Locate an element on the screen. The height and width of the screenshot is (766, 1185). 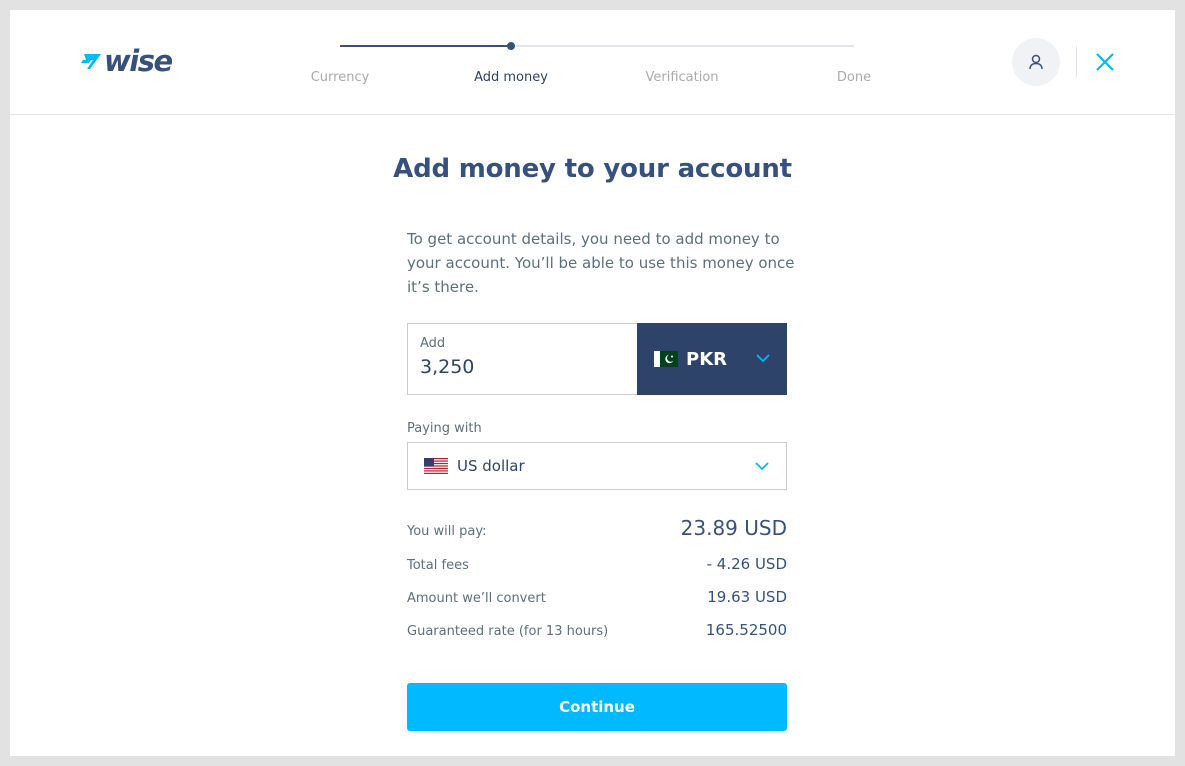
header-divider is located at coordinates (1076, 62).